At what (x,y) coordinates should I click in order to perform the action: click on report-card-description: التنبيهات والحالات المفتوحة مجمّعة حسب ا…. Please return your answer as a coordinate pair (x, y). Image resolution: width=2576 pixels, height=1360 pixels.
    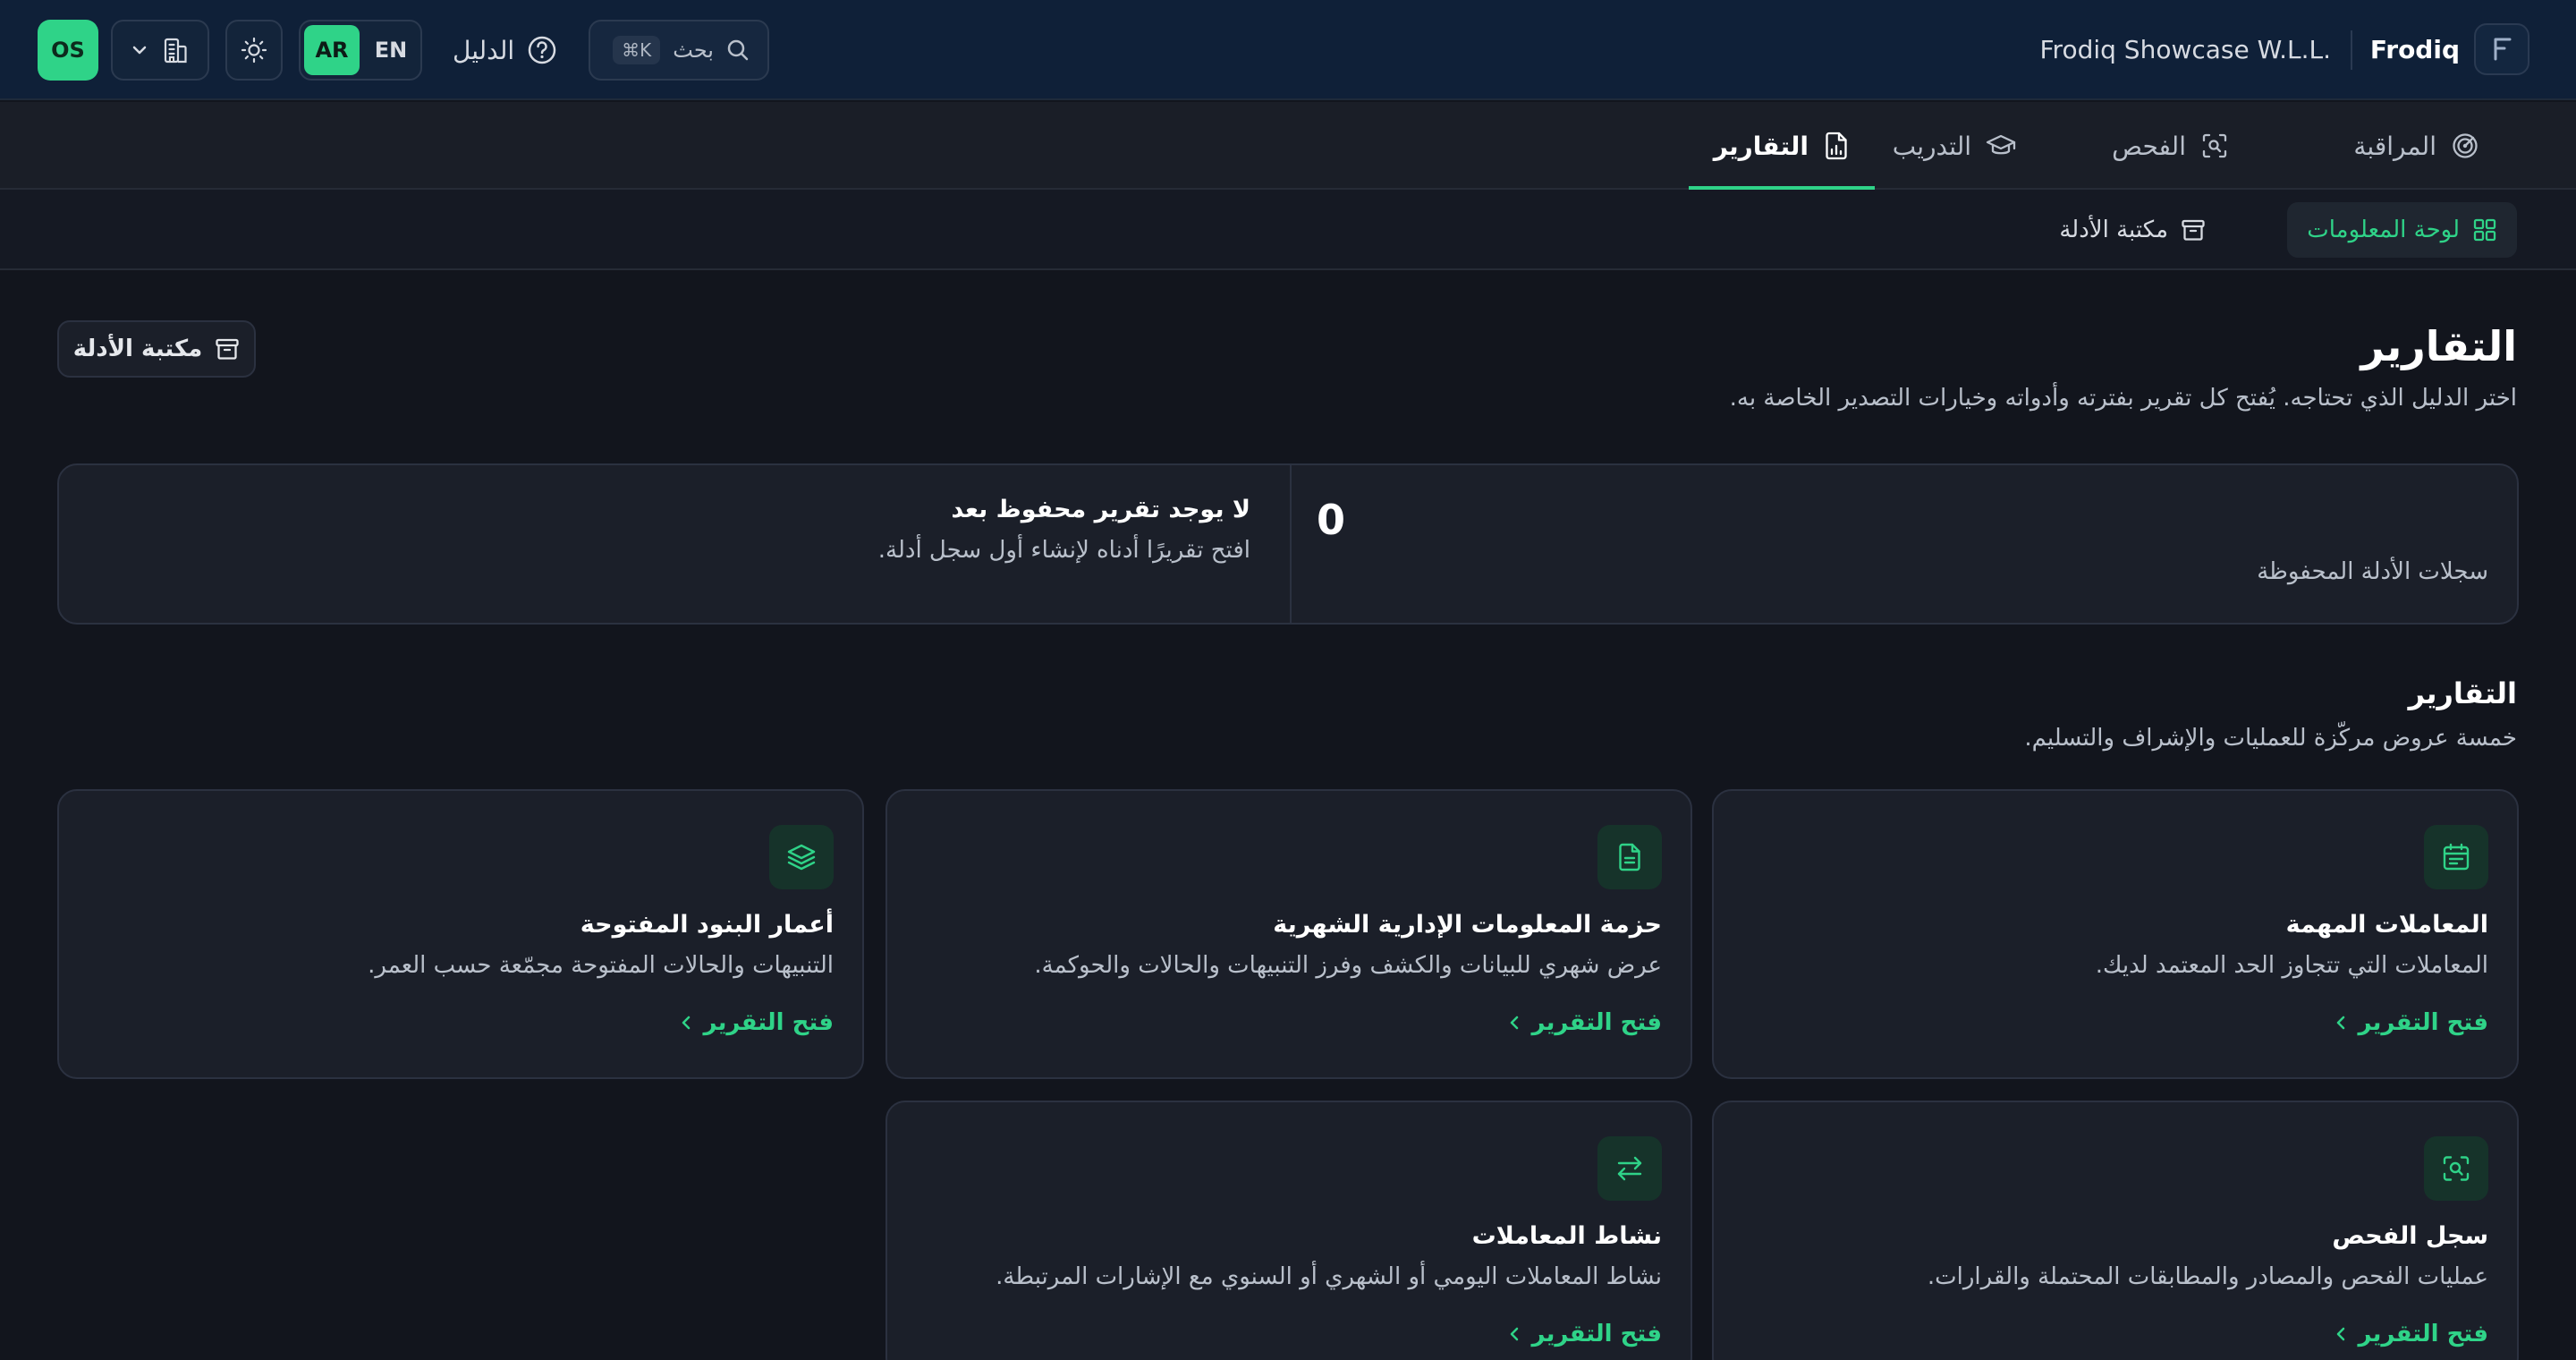
    Looking at the image, I should click on (601, 965).